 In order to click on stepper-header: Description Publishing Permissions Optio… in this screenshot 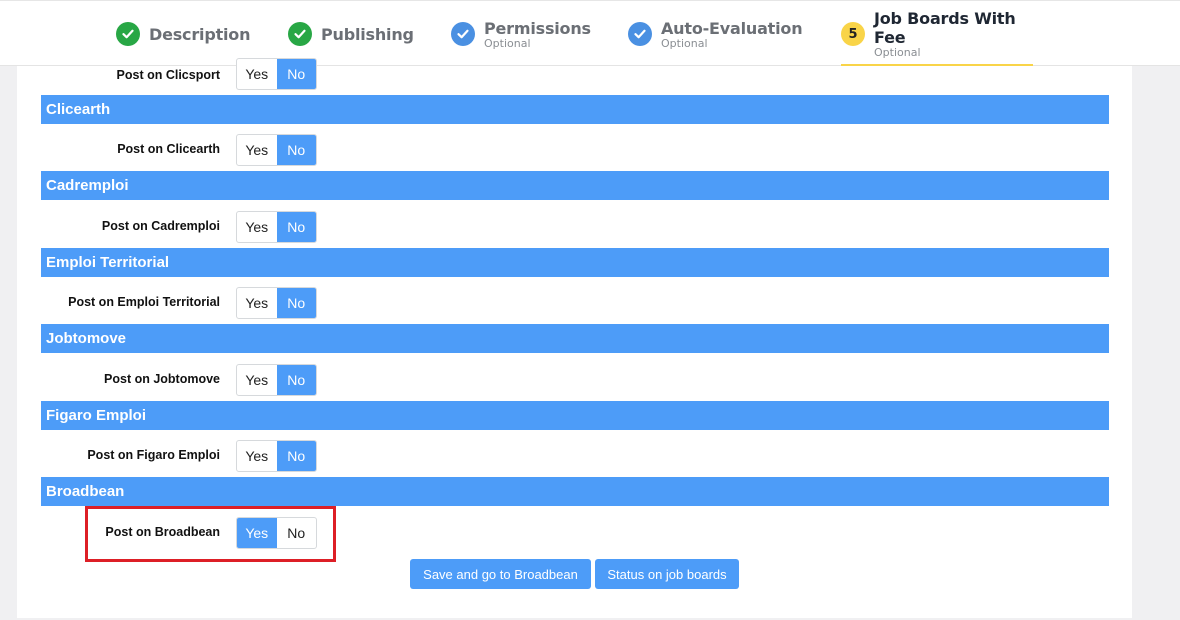, I will do `click(590, 33)`.